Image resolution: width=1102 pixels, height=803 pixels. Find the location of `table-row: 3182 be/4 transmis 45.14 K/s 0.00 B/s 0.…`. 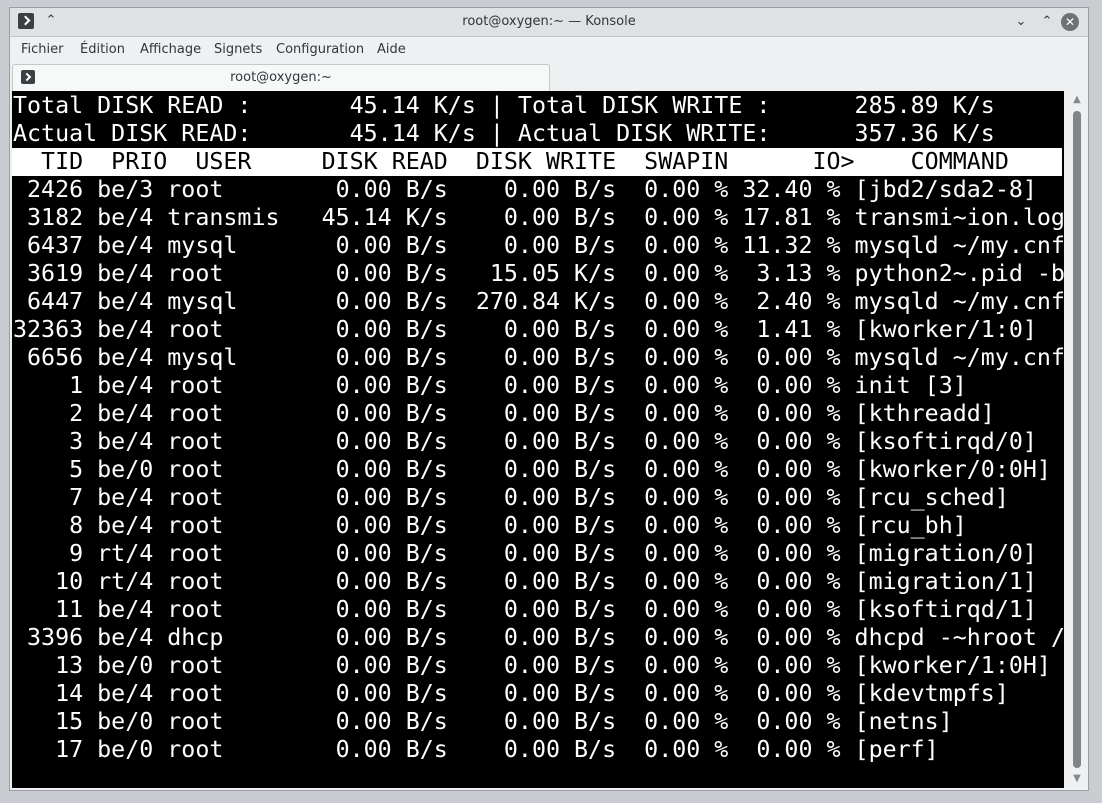

table-row: 3182 be/4 transmis 45.14 K/s 0.00 B/s 0.… is located at coordinates (538, 217).